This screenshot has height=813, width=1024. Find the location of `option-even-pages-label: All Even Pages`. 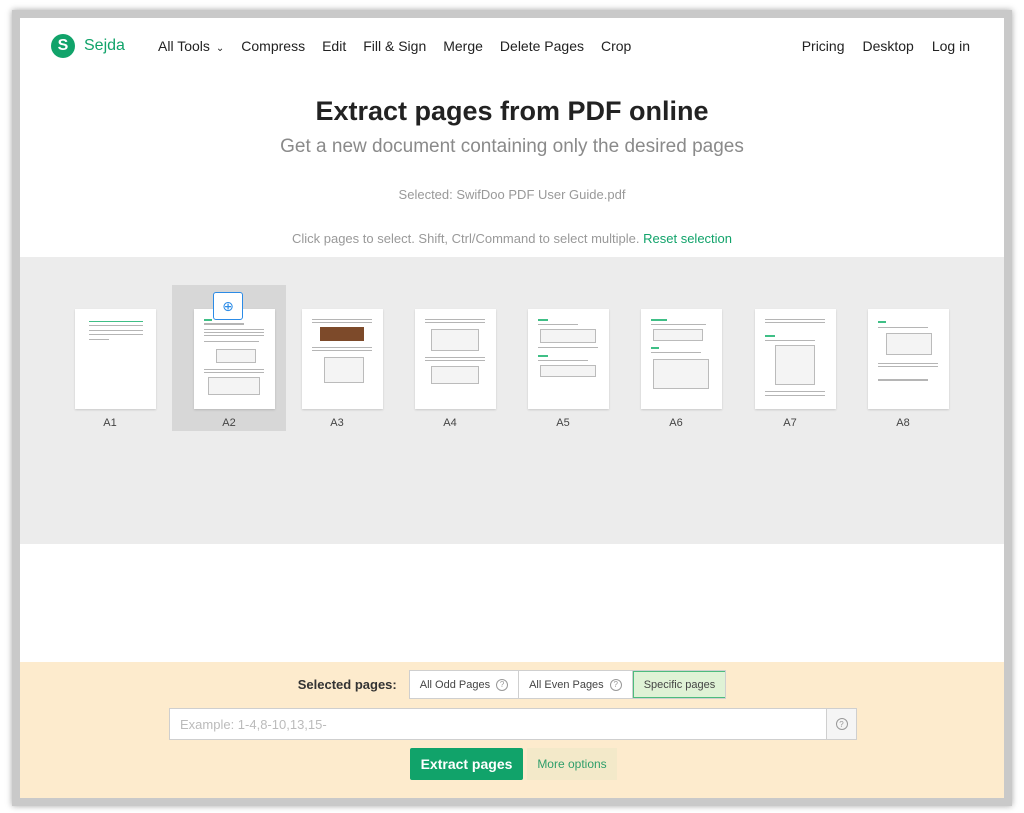

option-even-pages-label: All Even Pages is located at coordinates (566, 684).